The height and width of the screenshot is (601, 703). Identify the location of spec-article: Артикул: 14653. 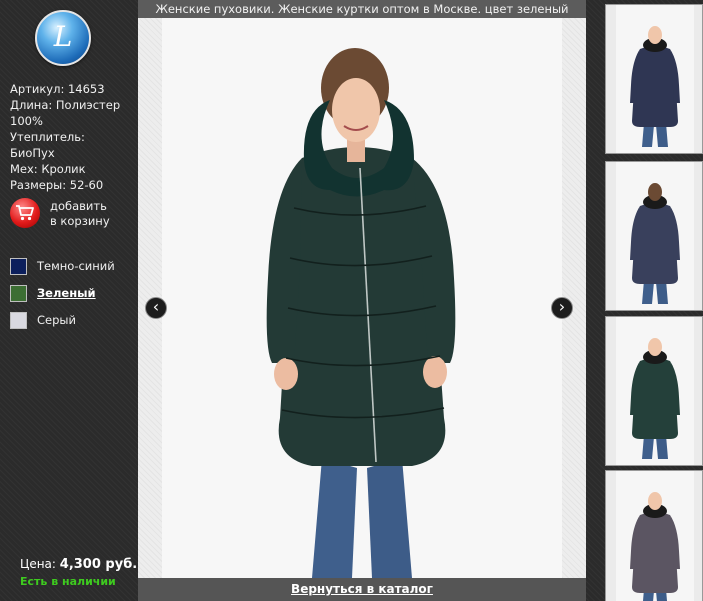
(57, 89).